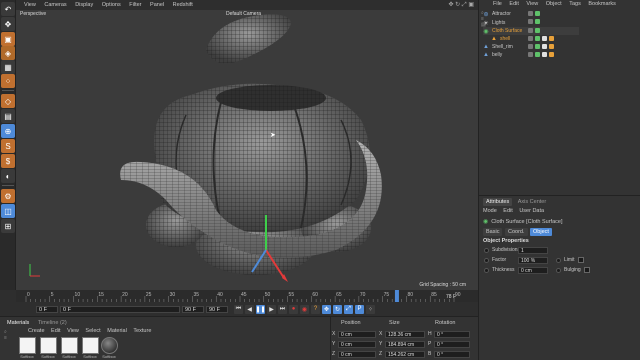  Describe the element at coordinates (370, 309) in the screenshot. I see `pla-key-icon: ⁘` at that location.